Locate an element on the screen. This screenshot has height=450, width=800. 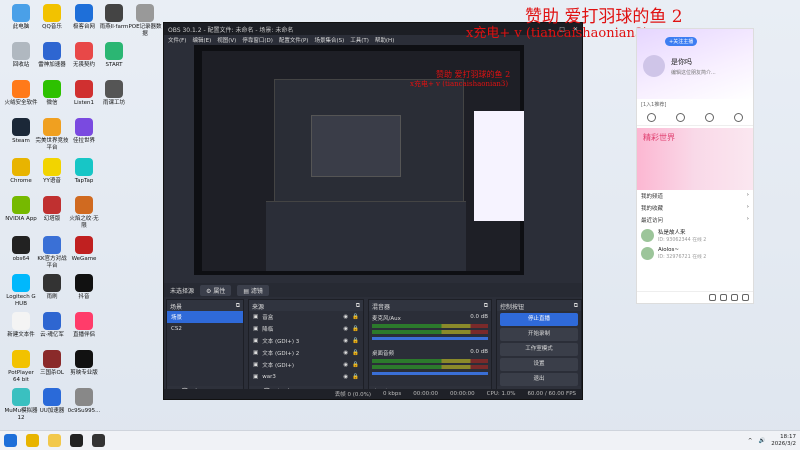
desktop-icon: 抖音 is located at coordinates (84, 287).